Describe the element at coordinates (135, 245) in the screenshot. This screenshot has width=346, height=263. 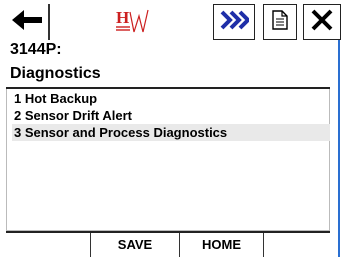
I see `save-button: SAVE` at that location.